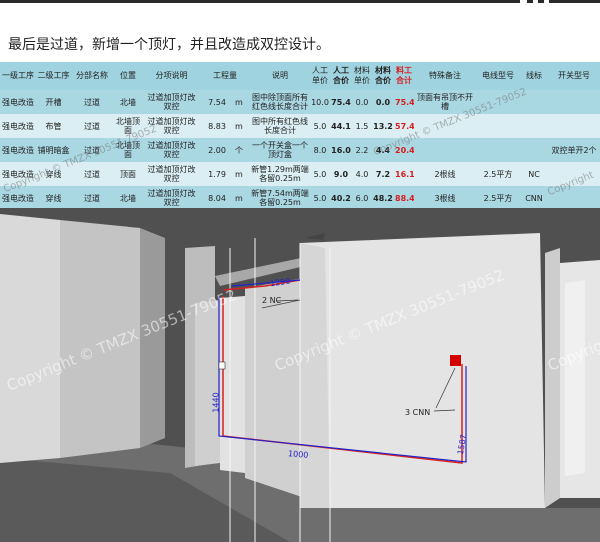 This screenshot has width=600, height=542. What do you see at coordinates (53, 198) in the screenshot?
I see `cell: 穿线` at bounding box center [53, 198].